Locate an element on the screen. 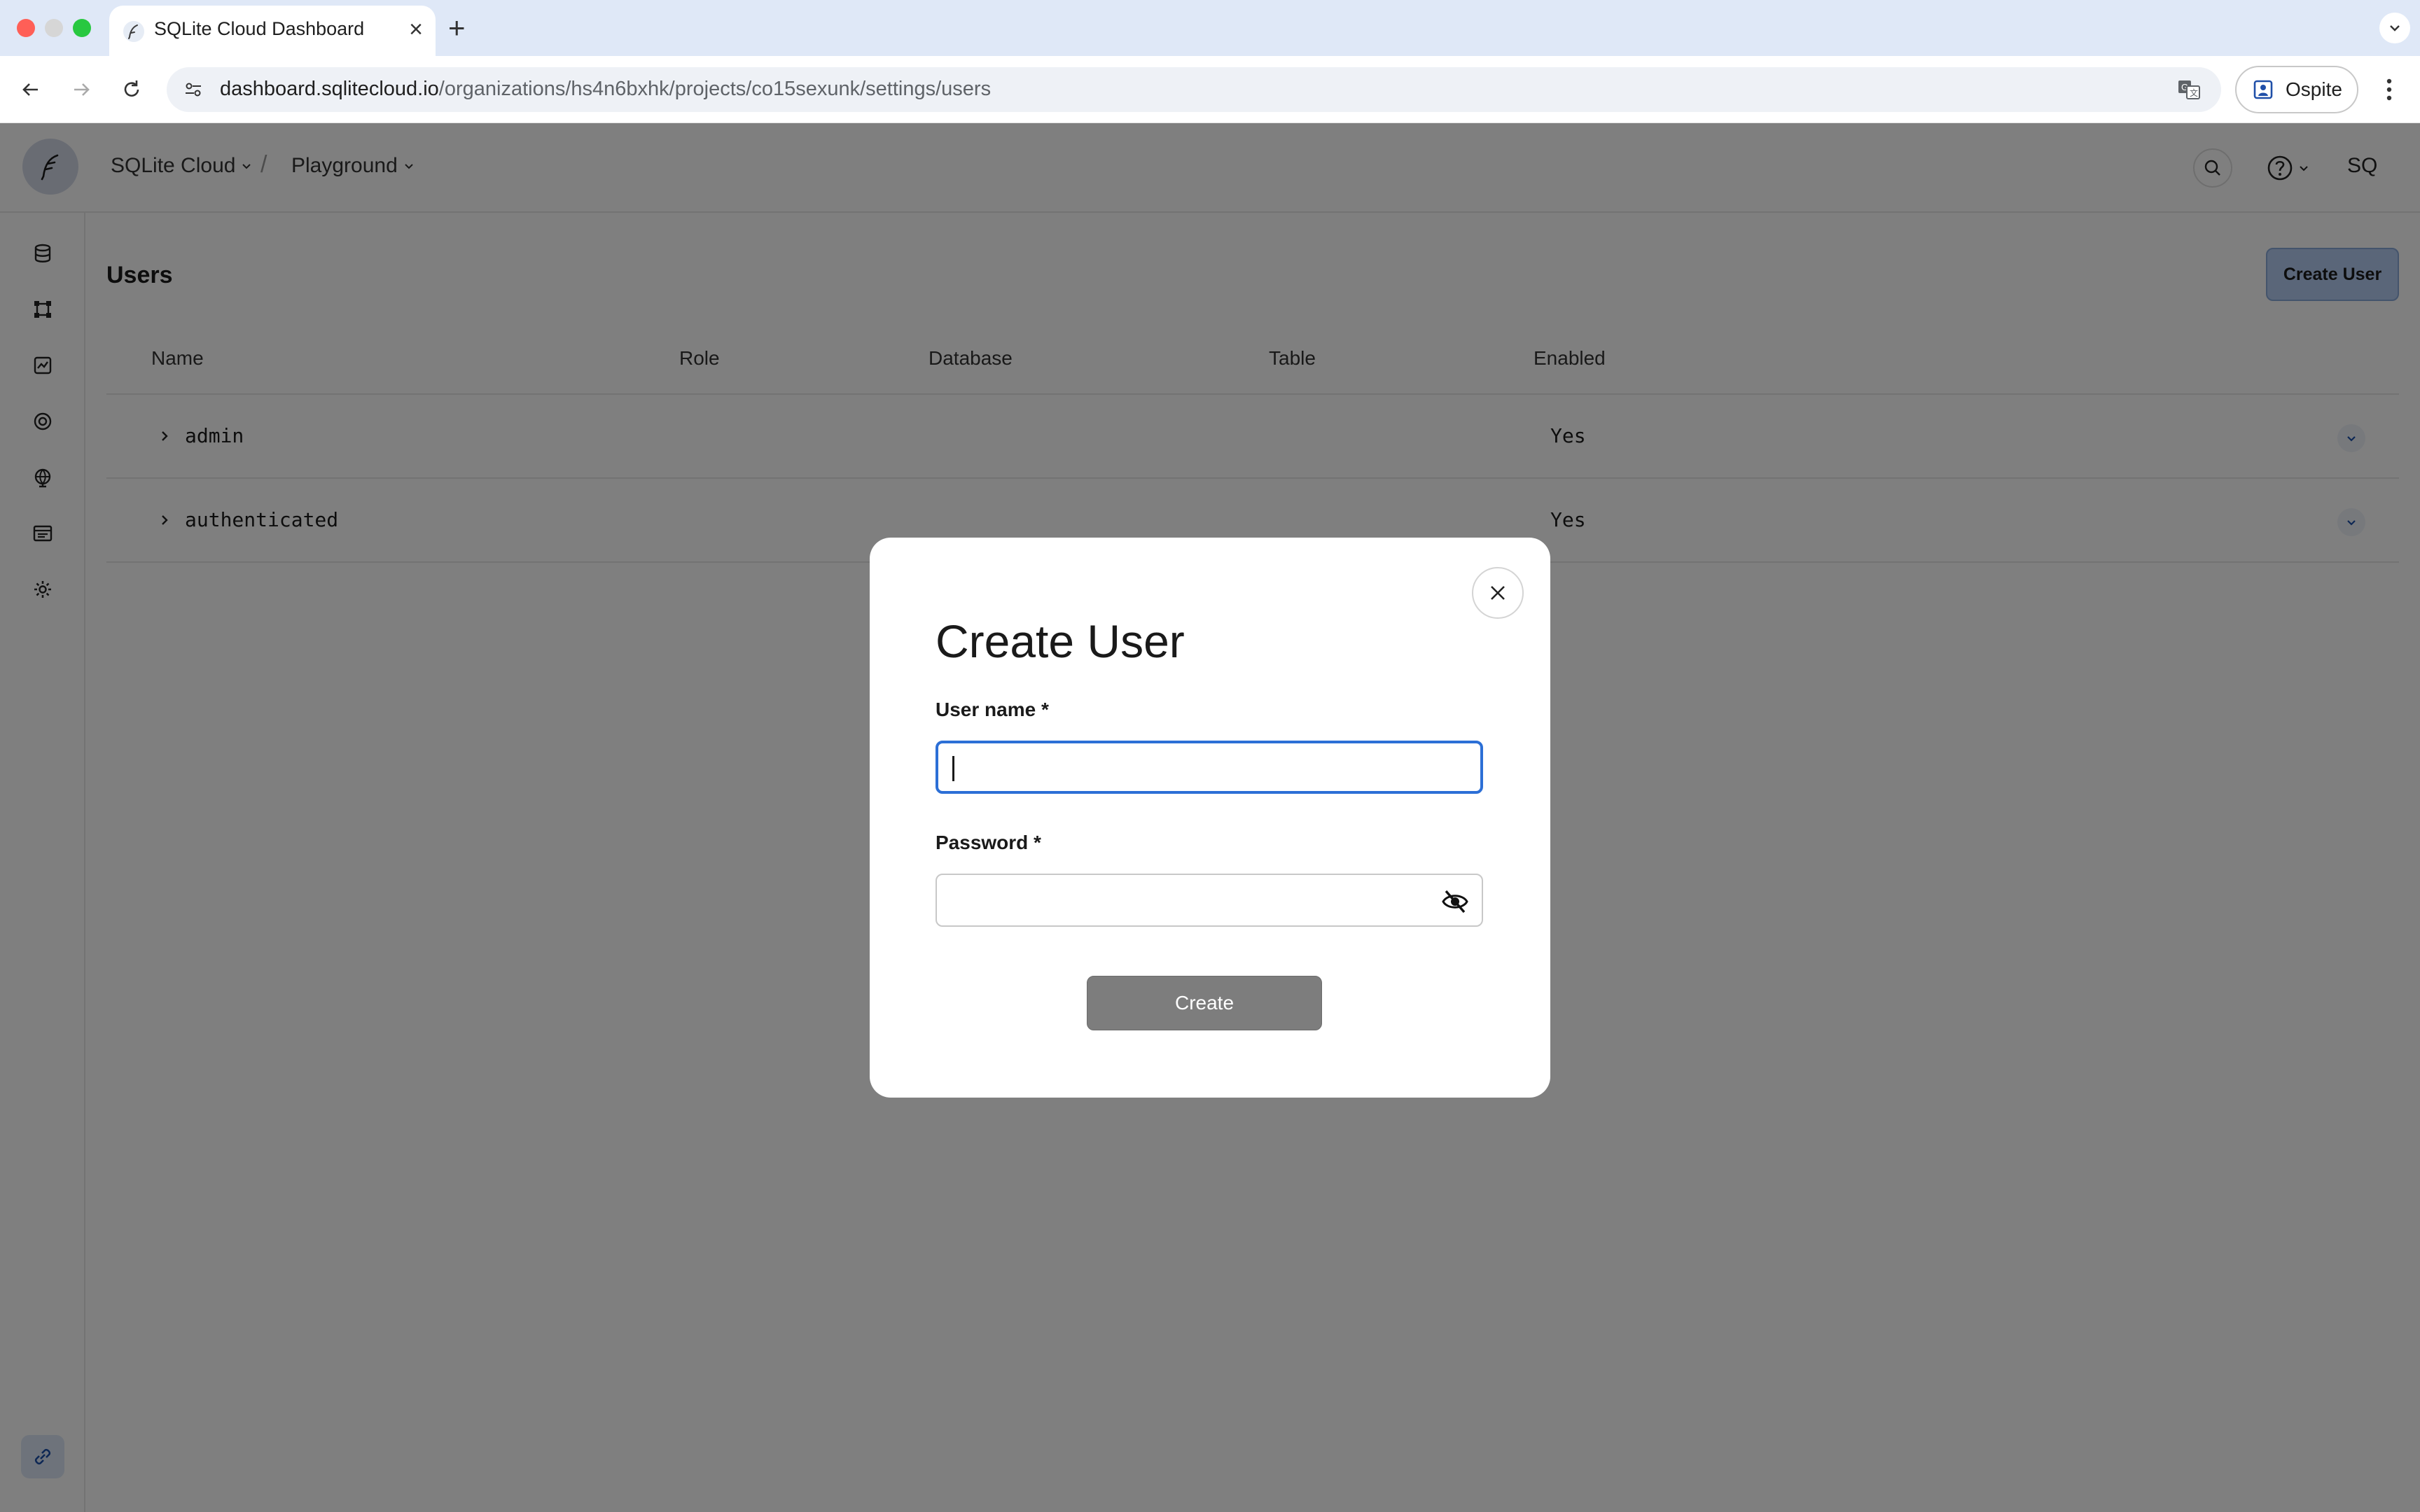 This screenshot has width=2420, height=1512. window-zoom-button is located at coordinates (82, 28).